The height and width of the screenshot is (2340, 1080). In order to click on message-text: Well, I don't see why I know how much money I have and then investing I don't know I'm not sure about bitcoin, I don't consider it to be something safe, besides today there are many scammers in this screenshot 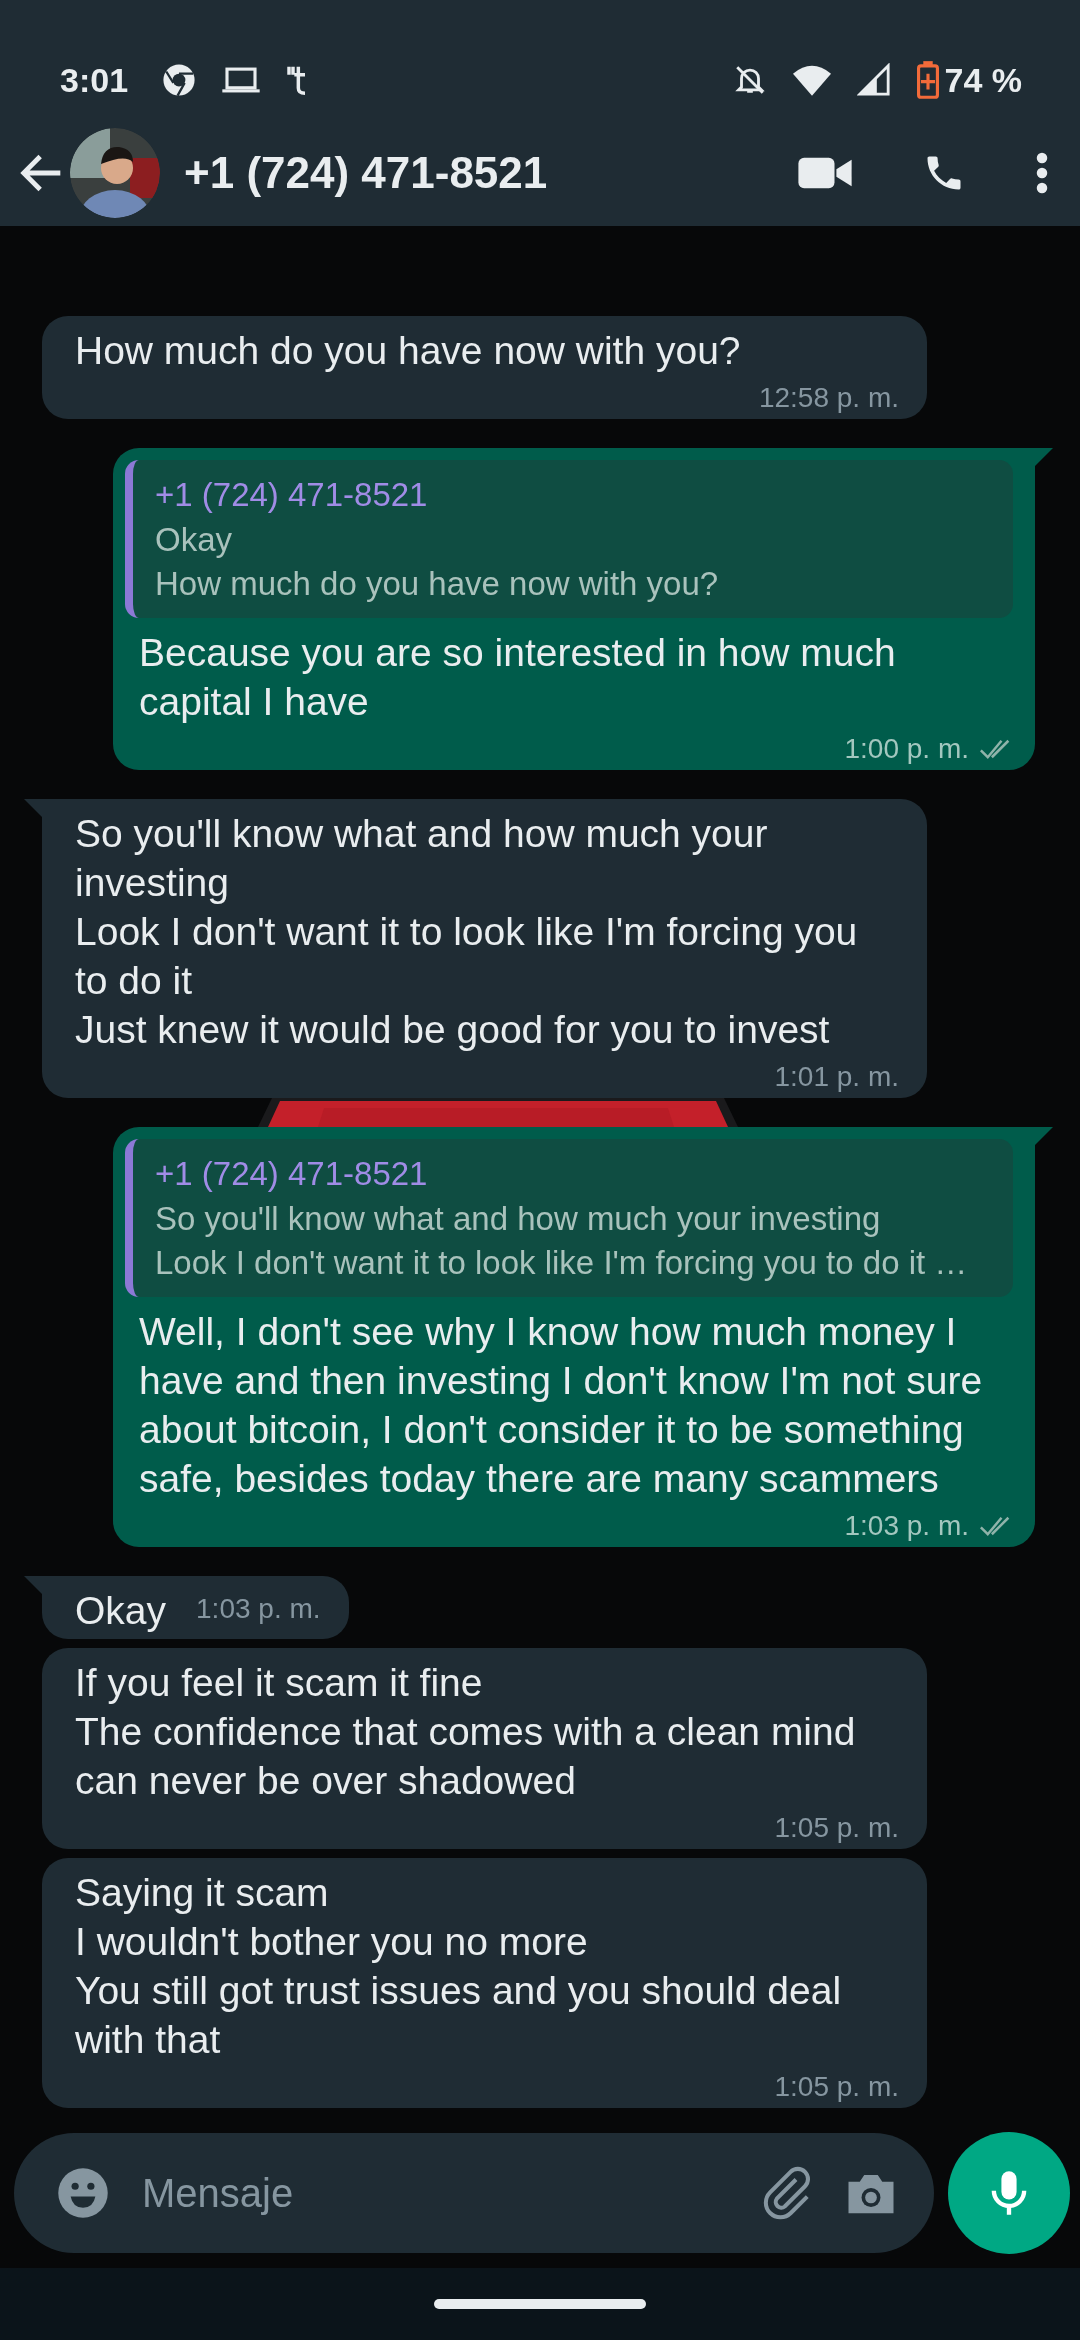, I will do `click(561, 1405)`.